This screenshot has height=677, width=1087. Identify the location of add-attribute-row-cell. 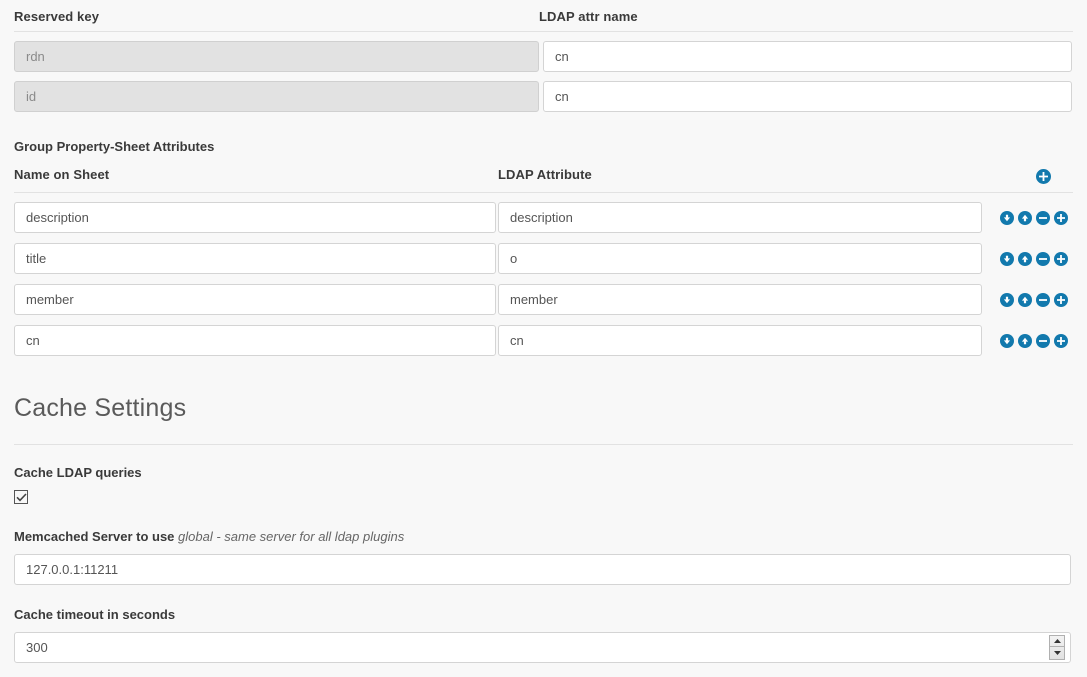
(1027, 176).